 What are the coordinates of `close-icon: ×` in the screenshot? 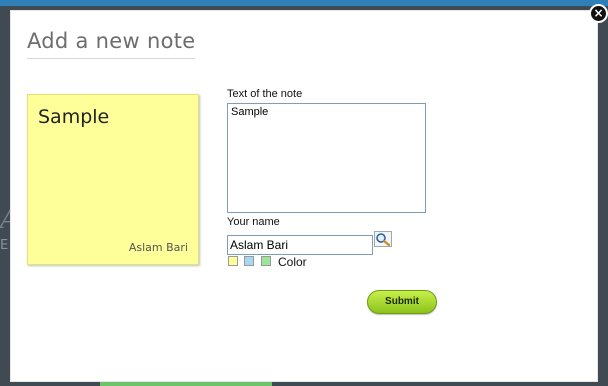 It's located at (598, 13).